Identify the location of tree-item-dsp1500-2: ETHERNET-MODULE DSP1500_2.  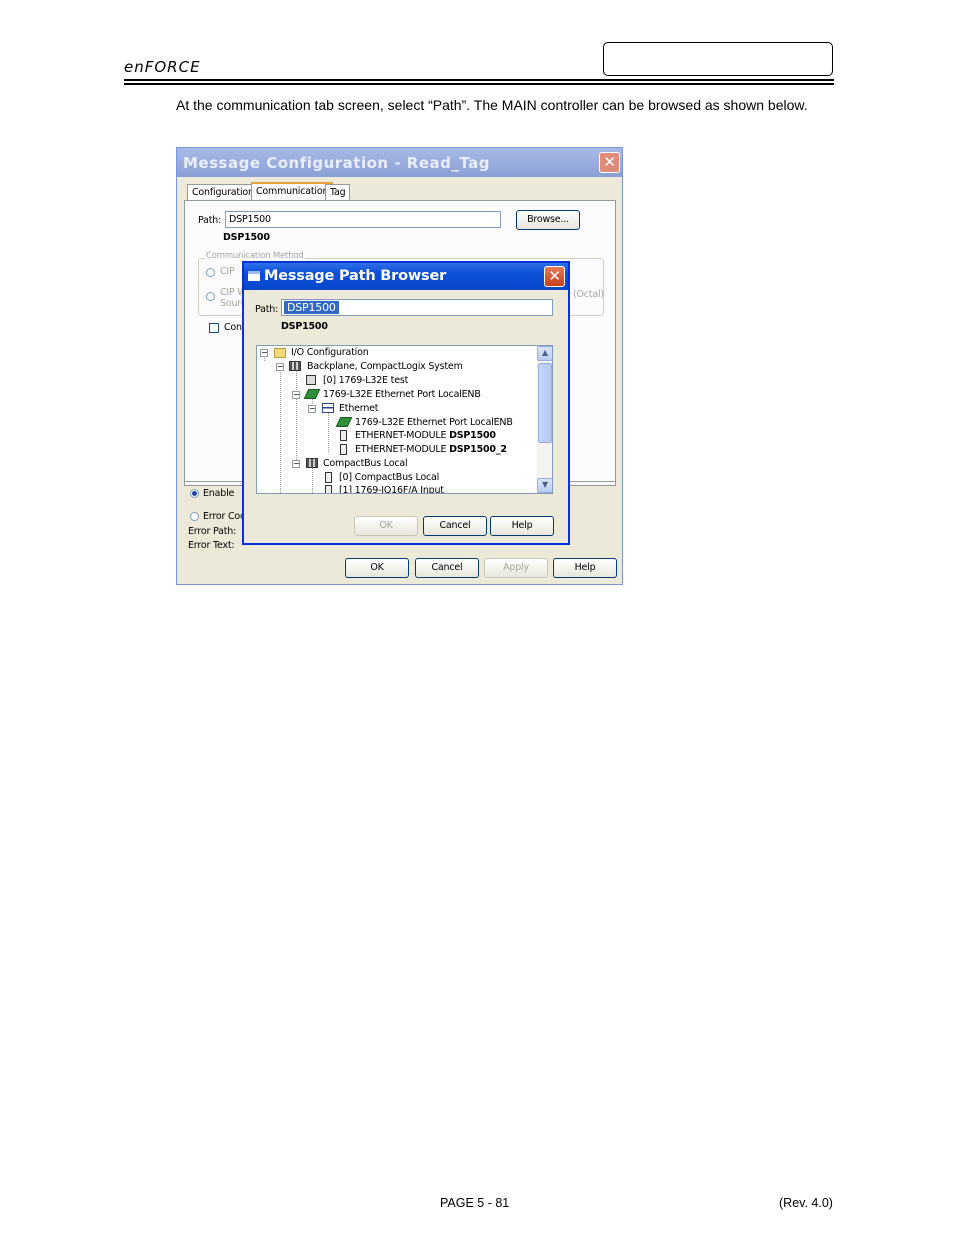
(431, 450).